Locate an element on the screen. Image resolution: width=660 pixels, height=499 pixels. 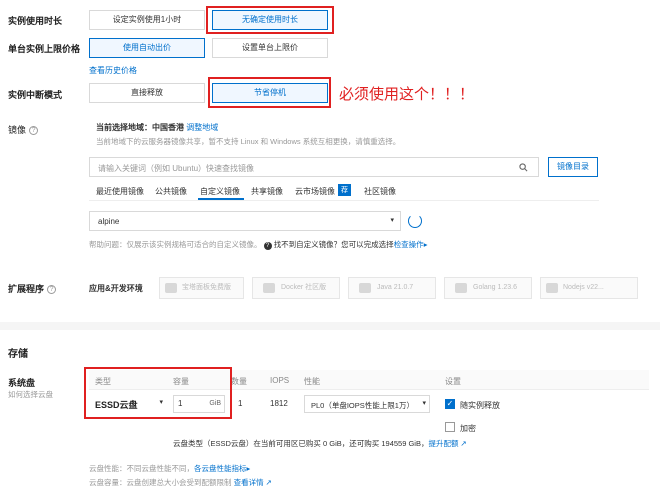
perf-note-text: 云盘性能：不同云盘性能不同， is located at coordinates (141, 468).